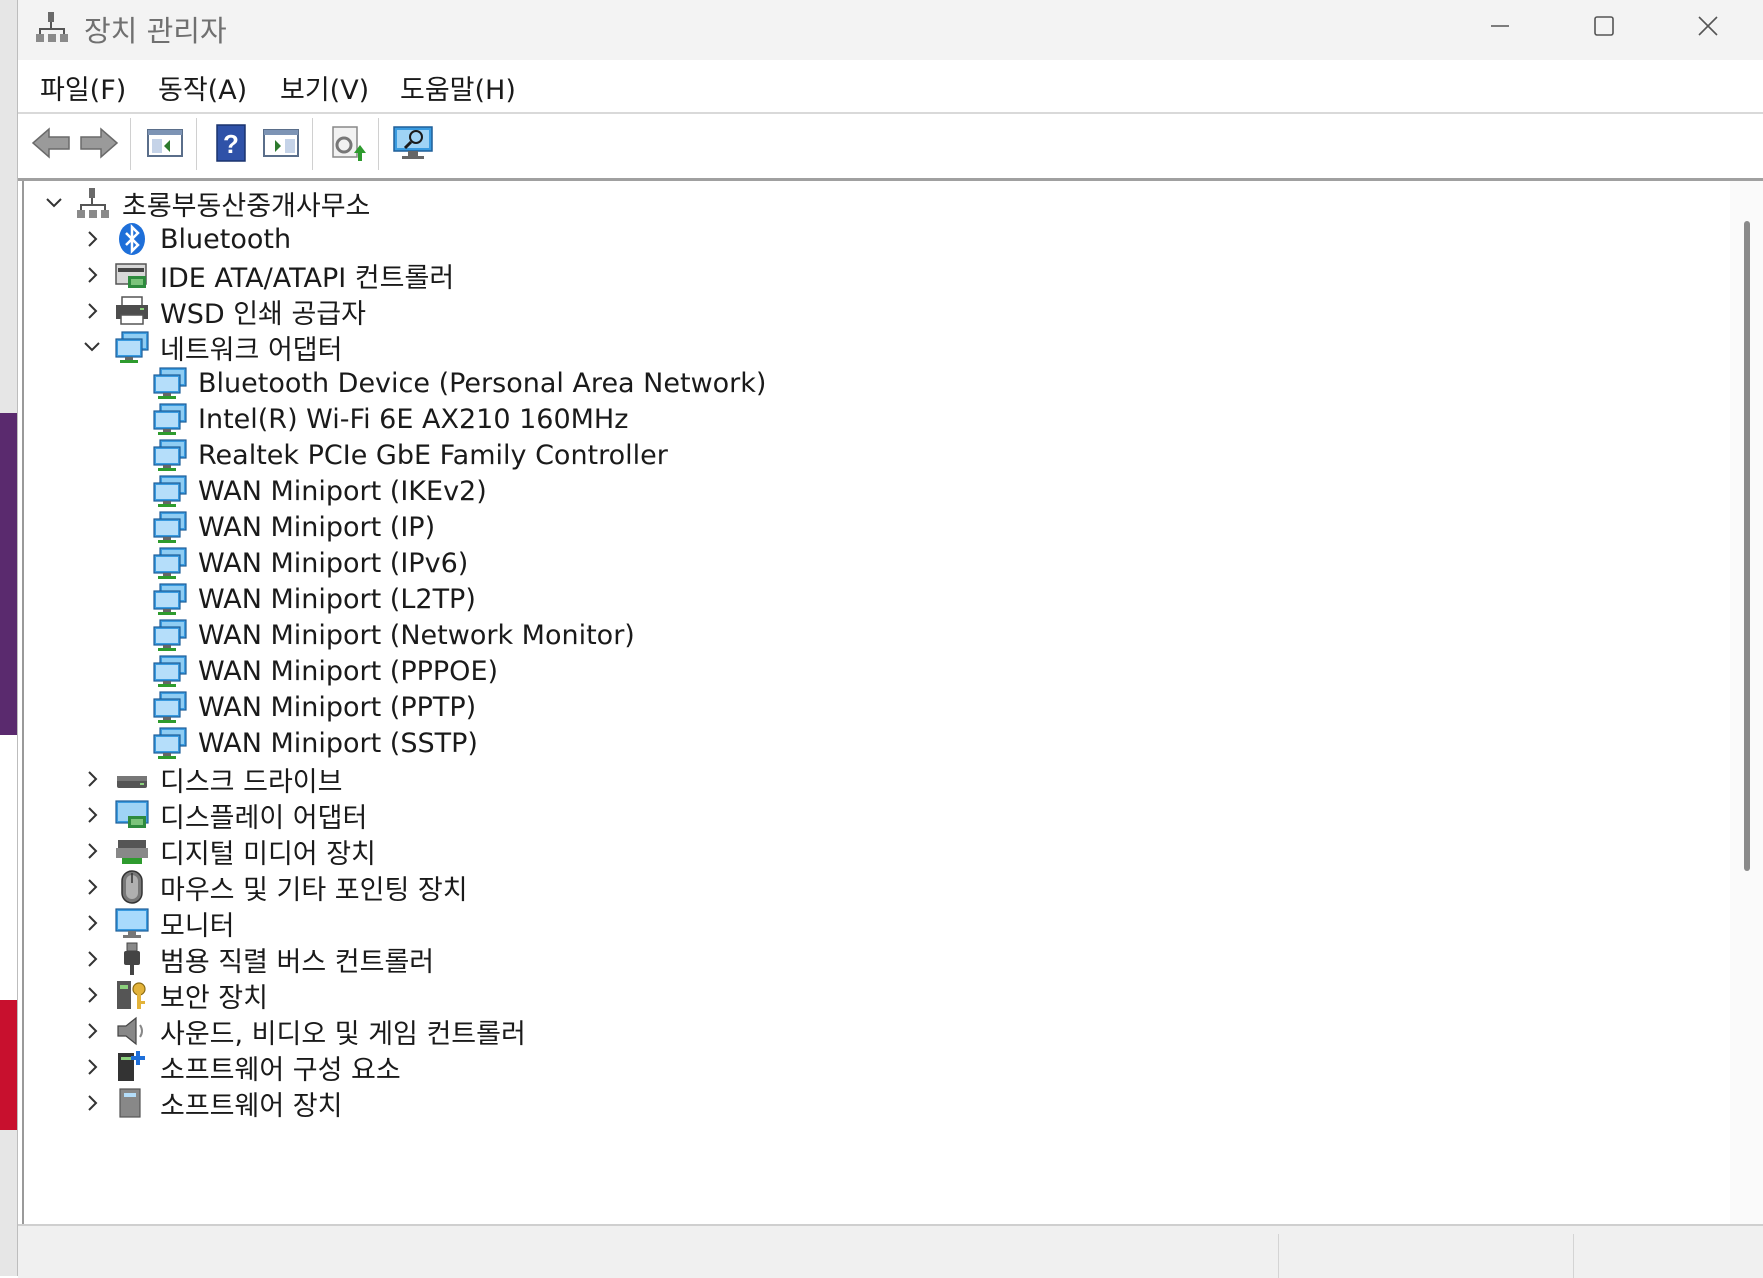  What do you see at coordinates (272, 527) in the screenshot?
I see `tree-device-item: WAN Miniport (IP)` at bounding box center [272, 527].